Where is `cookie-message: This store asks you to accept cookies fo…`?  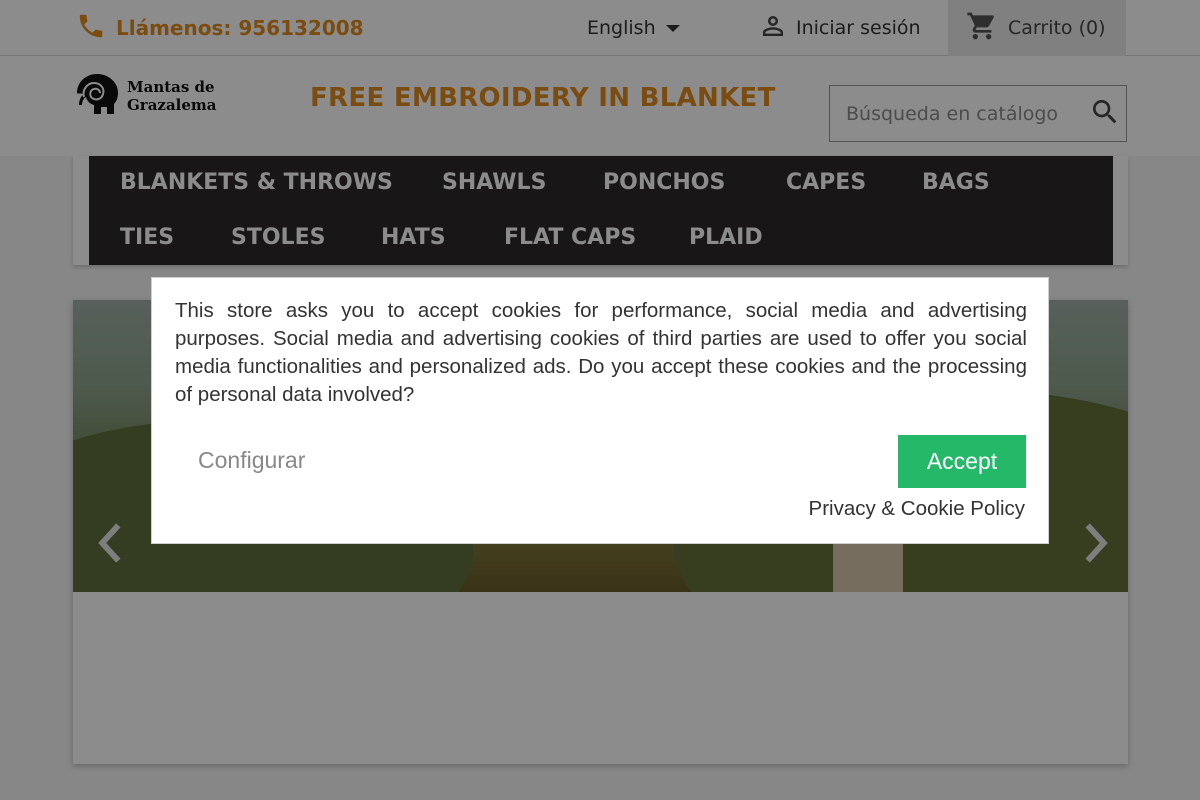 cookie-message: This store asks you to accept cookies fo… is located at coordinates (601, 352).